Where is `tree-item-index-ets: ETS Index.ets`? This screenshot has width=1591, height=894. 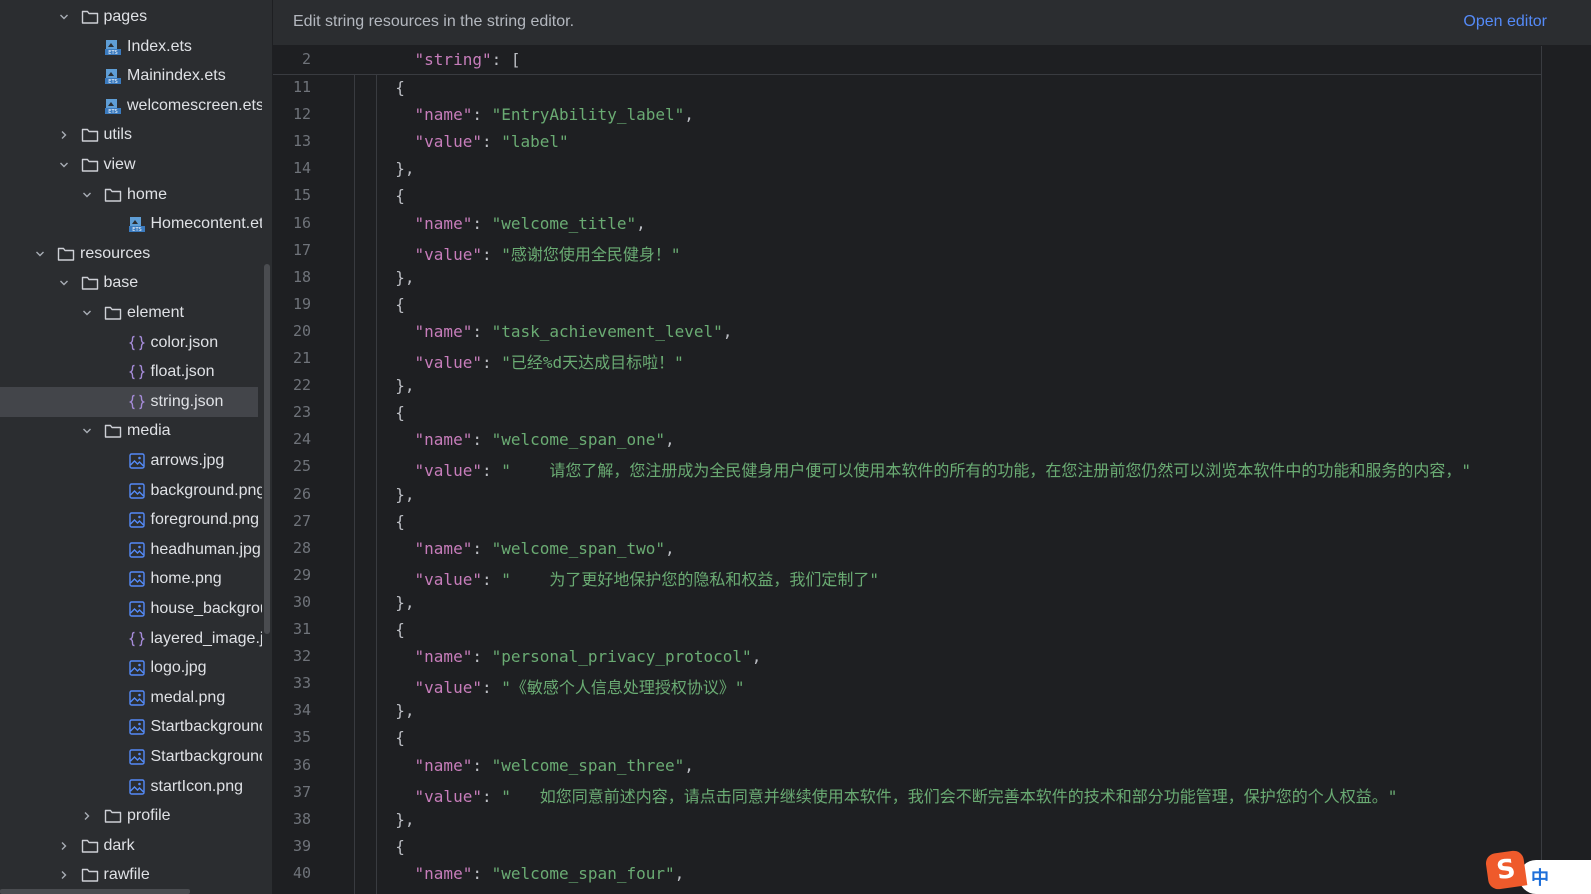 tree-item-index-ets: ETS Index.ets is located at coordinates (129, 47).